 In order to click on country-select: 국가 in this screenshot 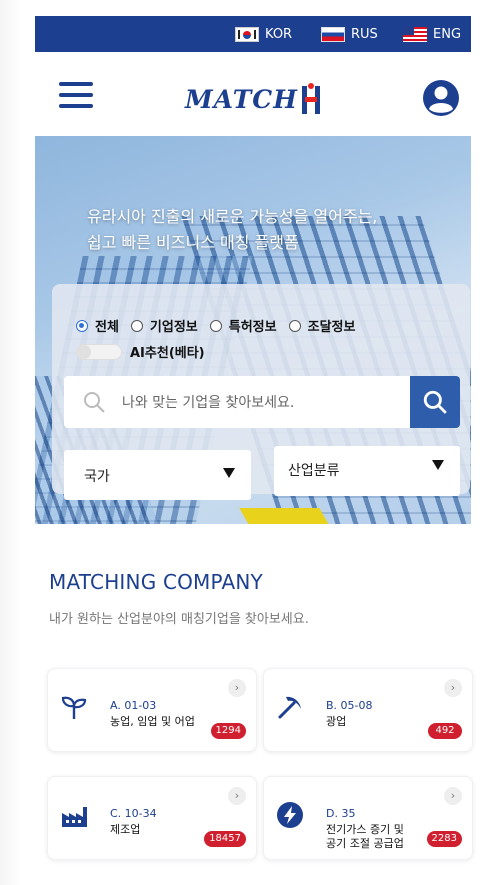, I will do `click(157, 475)`.